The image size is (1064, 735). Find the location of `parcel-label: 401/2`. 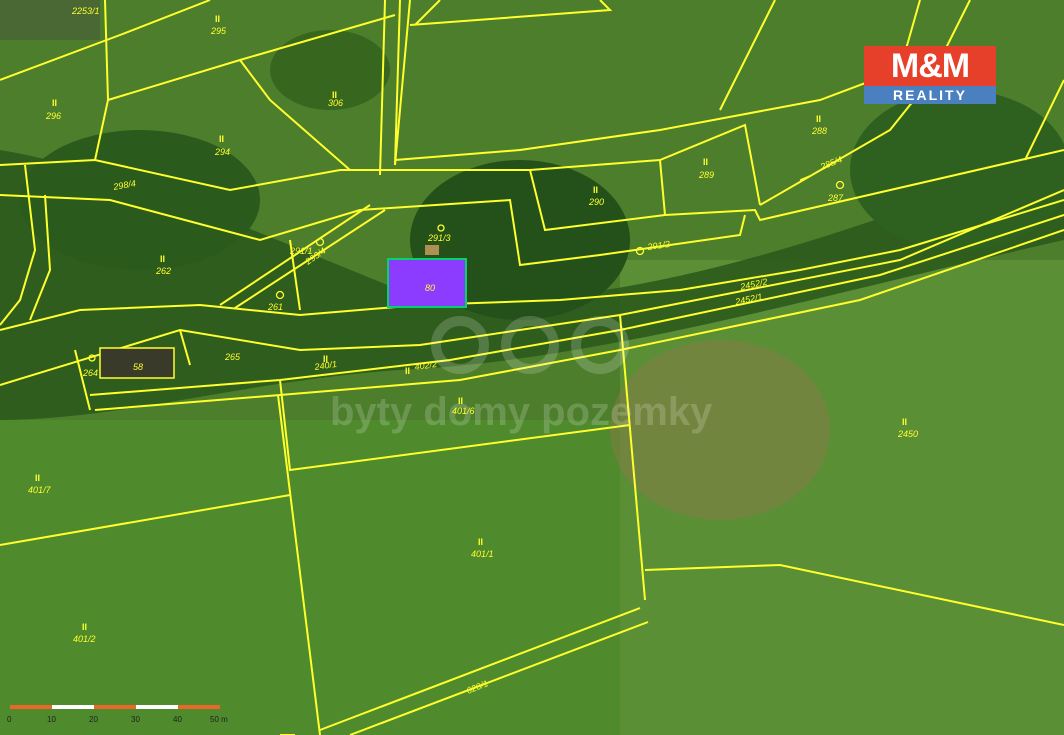

parcel-label: 401/2 is located at coordinates (84, 639).